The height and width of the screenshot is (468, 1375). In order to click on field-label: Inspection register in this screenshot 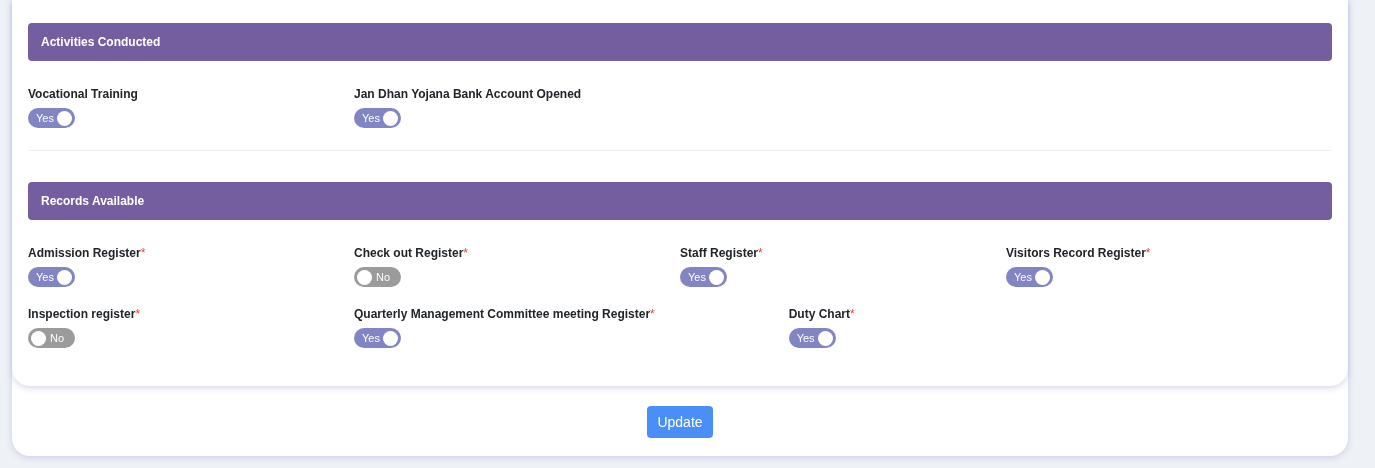, I will do `click(82, 314)`.